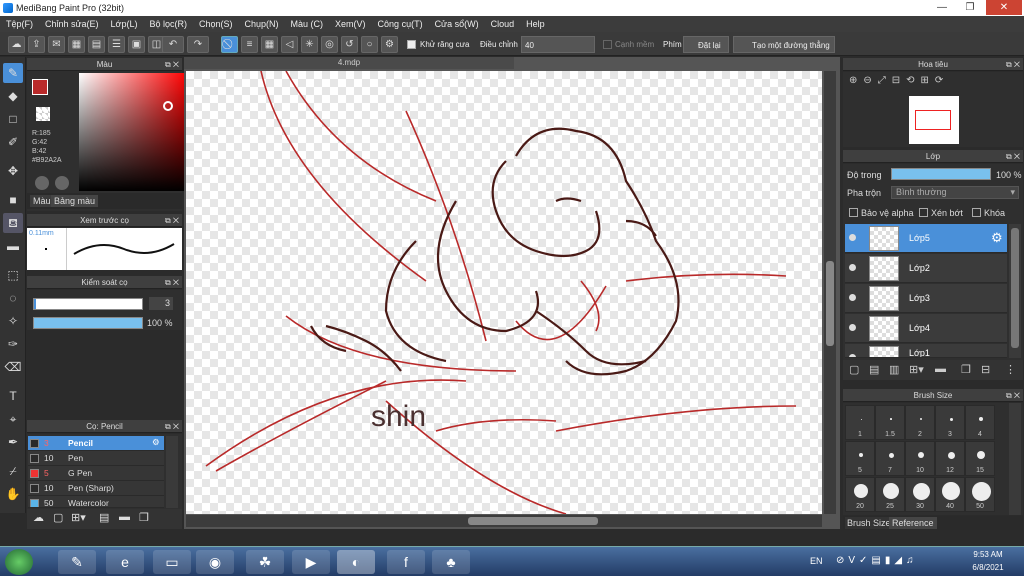 This screenshot has height=576, width=1024. What do you see at coordinates (784, 44) in the screenshot?
I see `create-line-button: Tạo một đường thẳng` at bounding box center [784, 44].